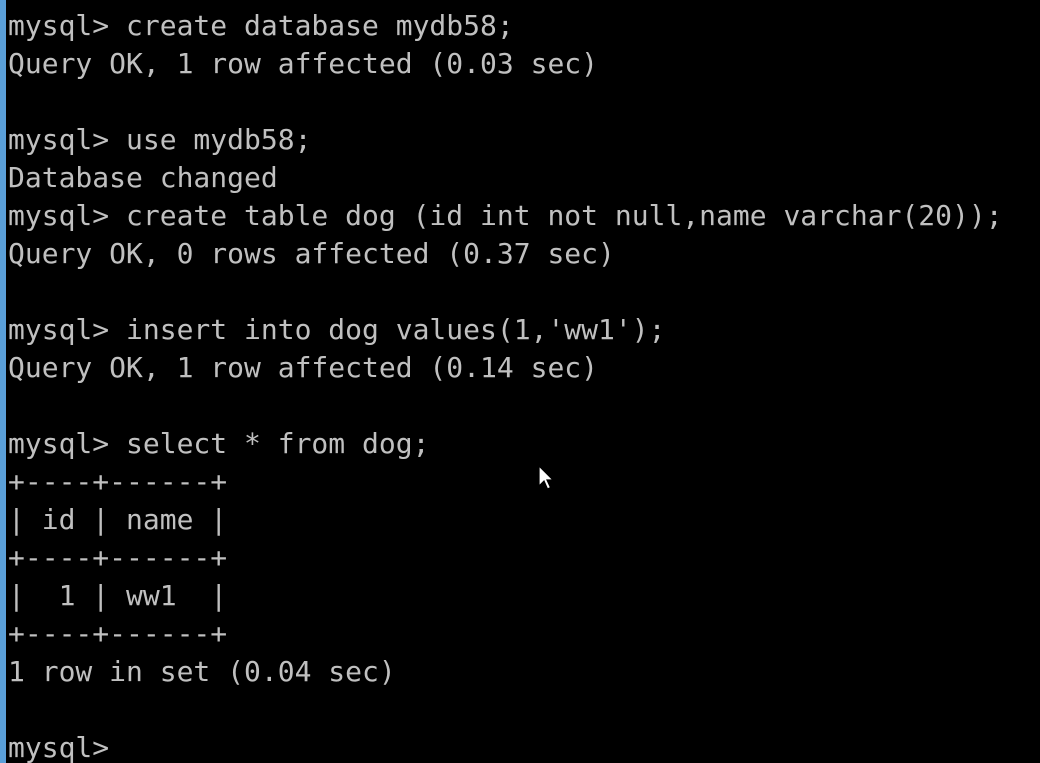 The height and width of the screenshot is (763, 1040). What do you see at coordinates (524, 746) in the screenshot?
I see `prompt-line: mysql>` at bounding box center [524, 746].